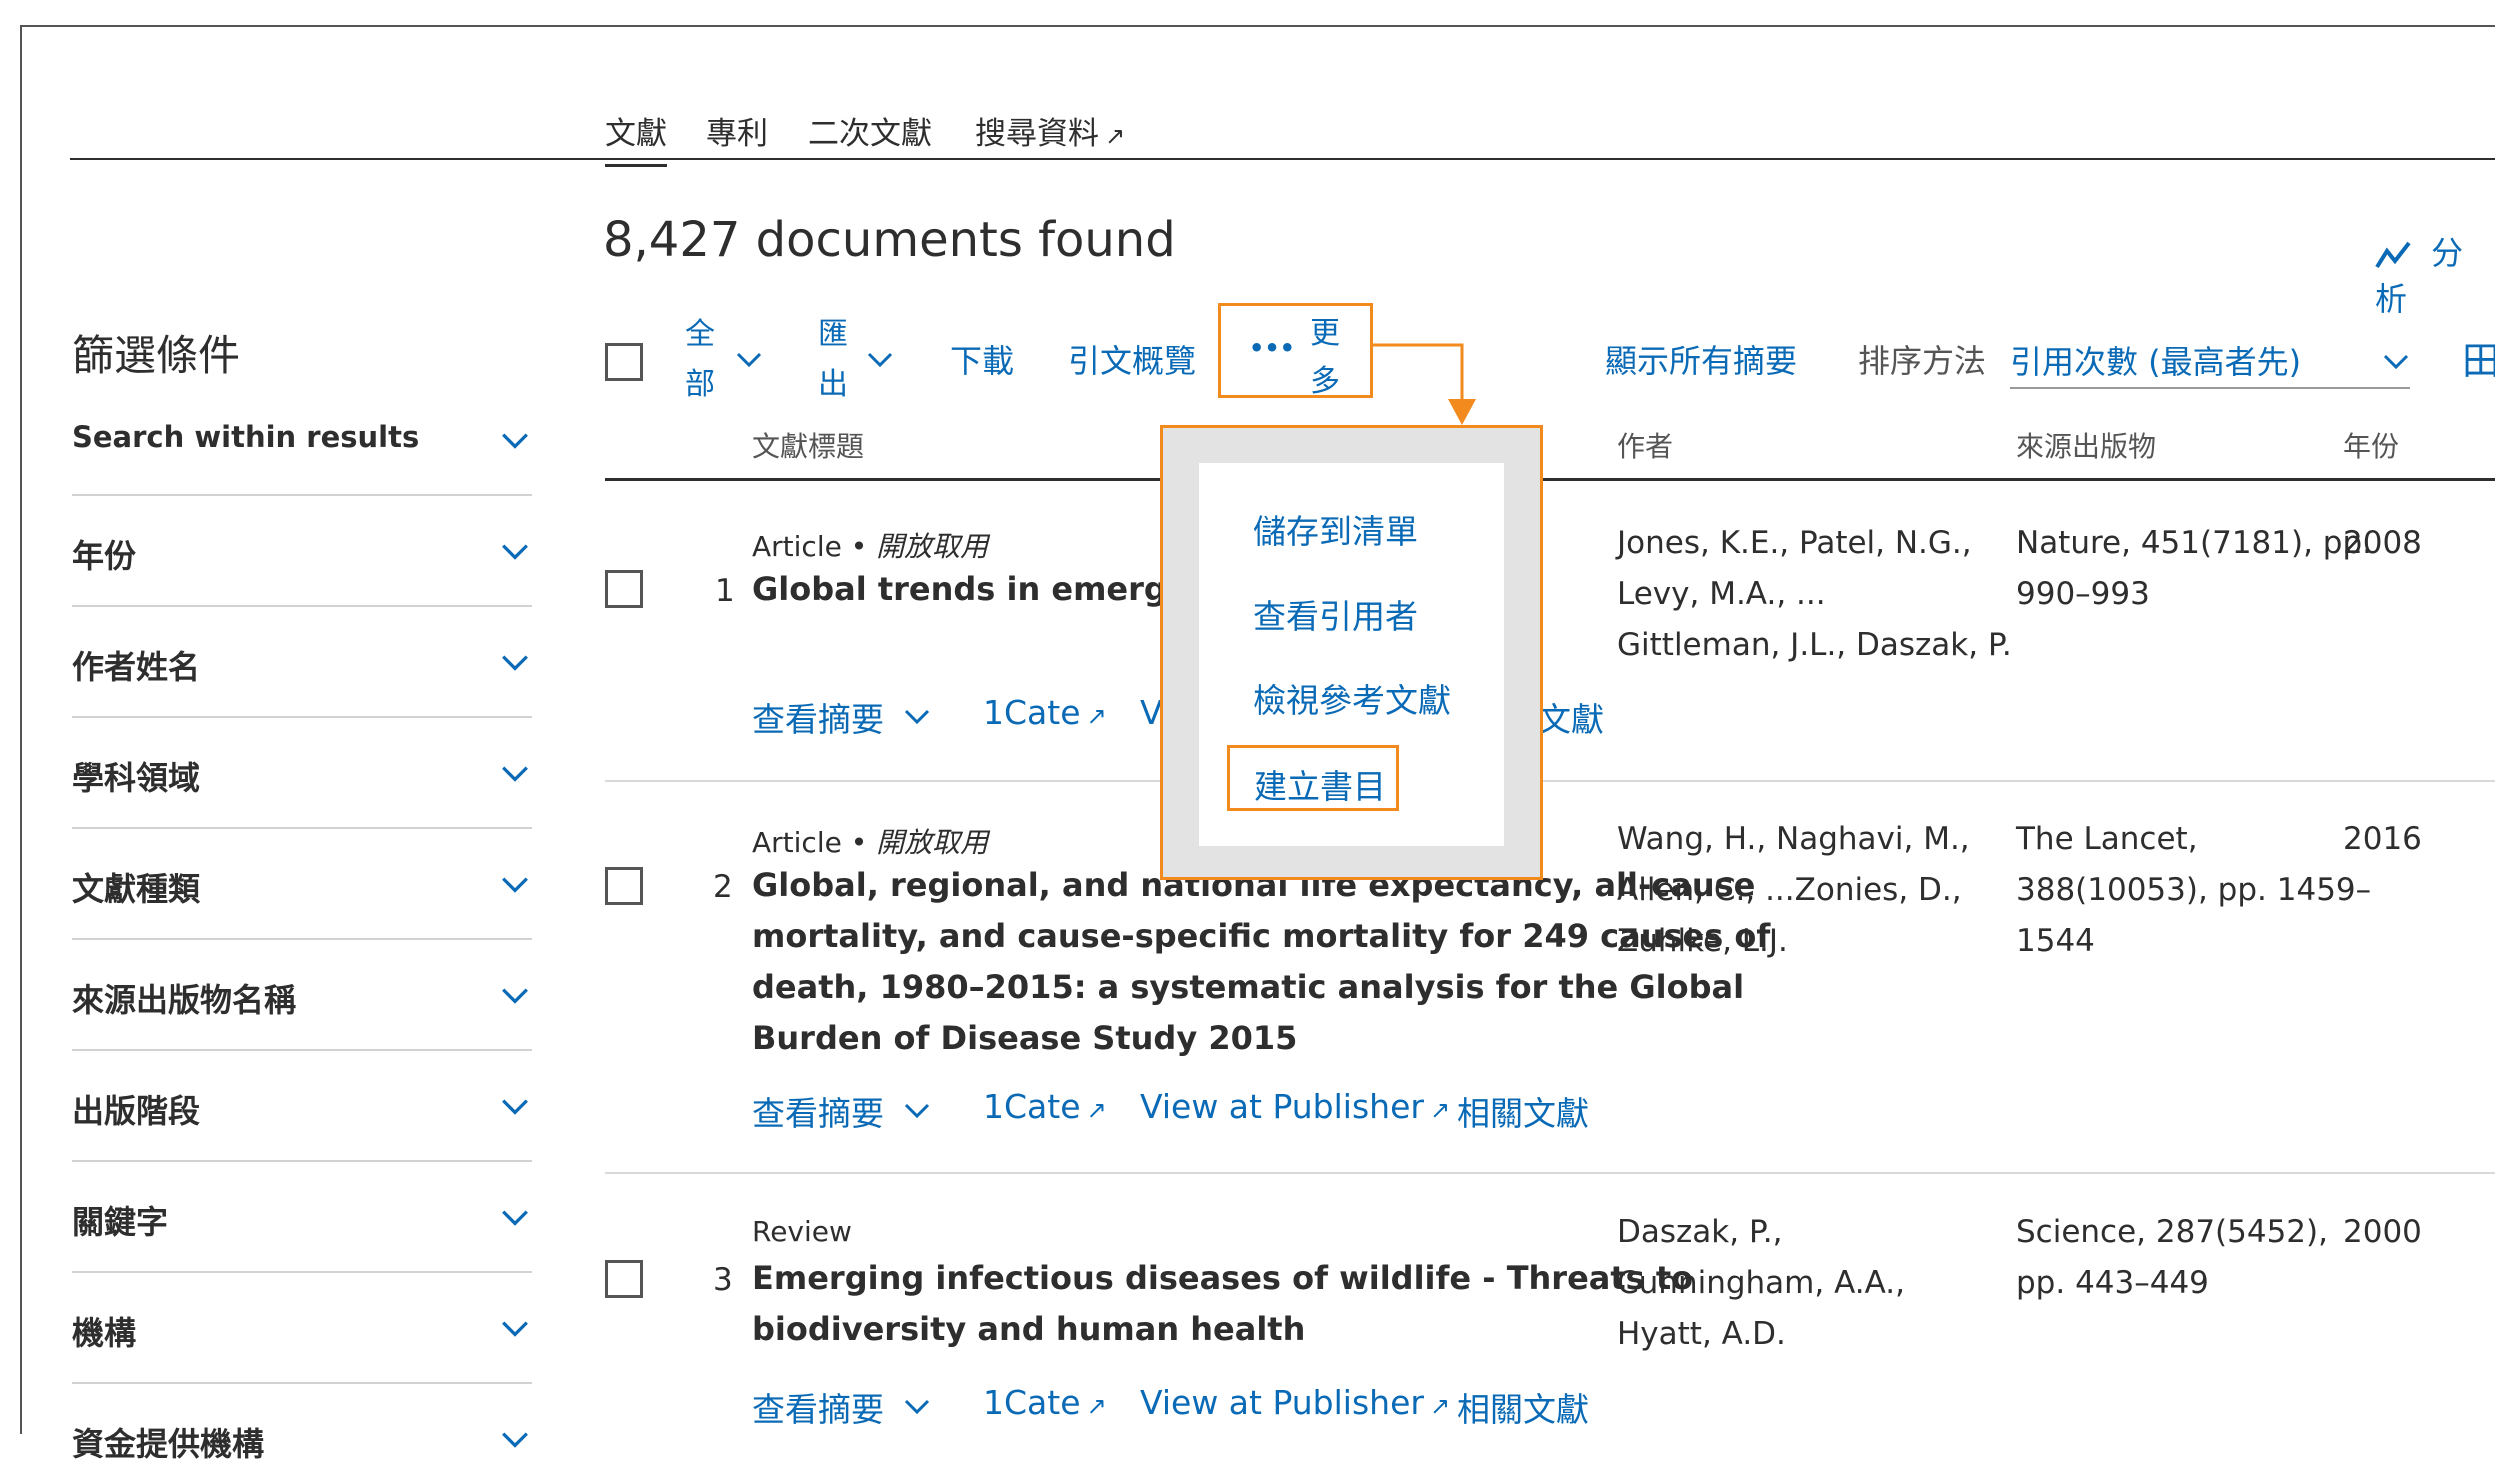 This screenshot has width=2495, height=1465. I want to click on column-header-authors: 作者, so click(1645, 445).